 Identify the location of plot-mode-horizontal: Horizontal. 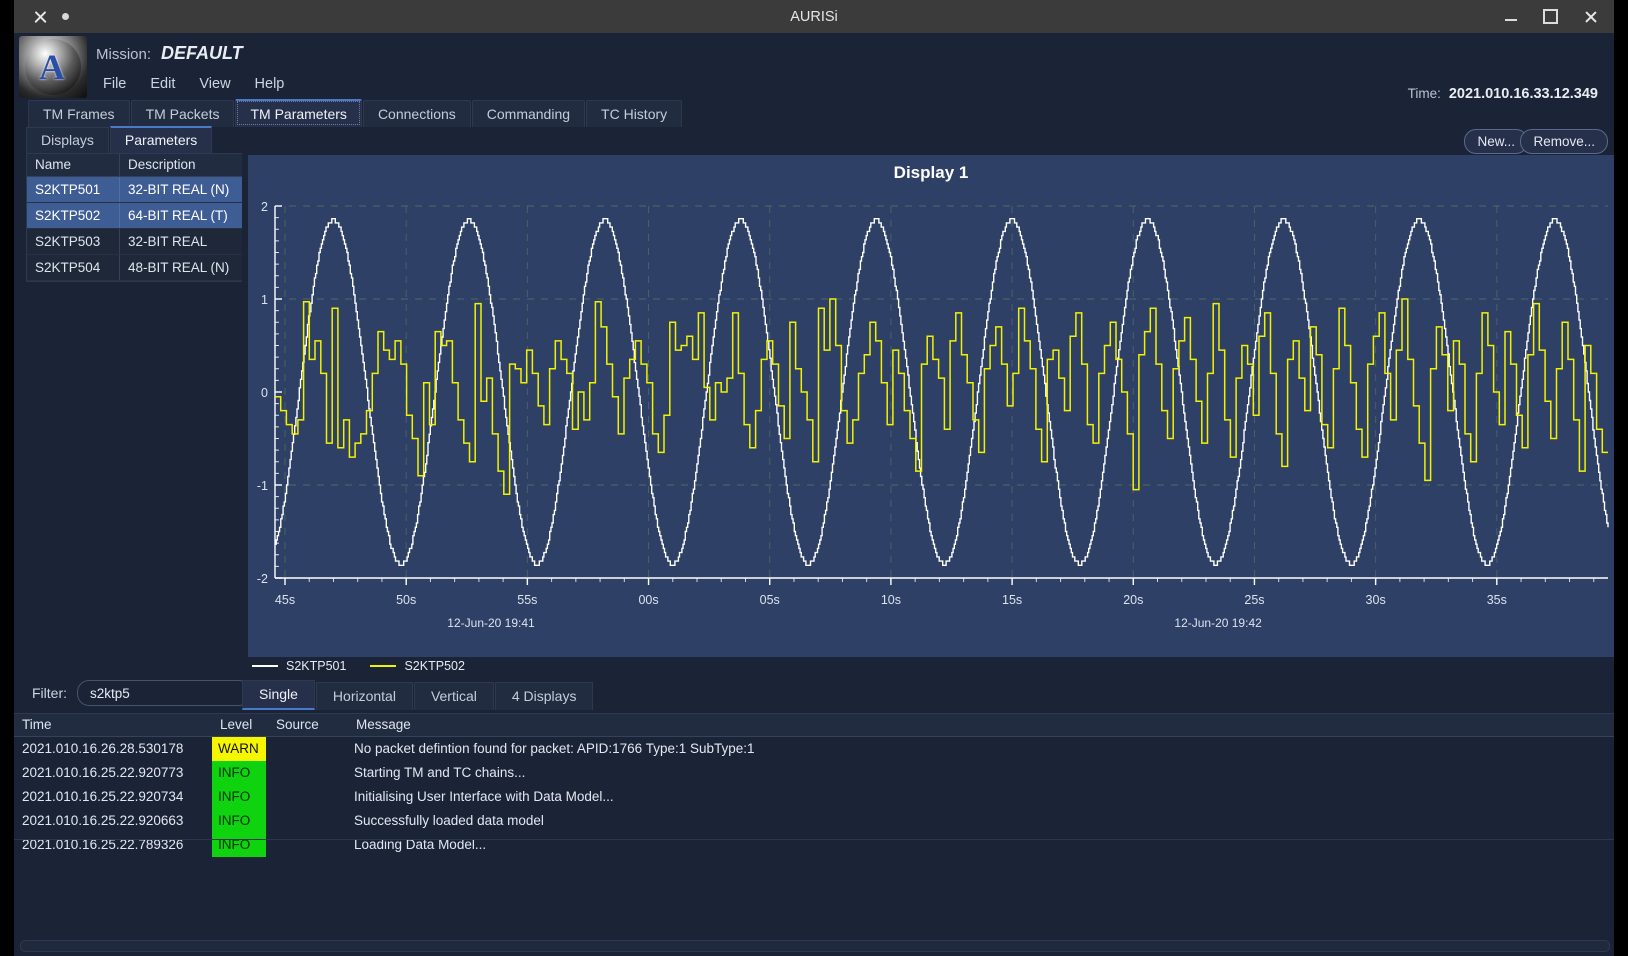
(364, 696).